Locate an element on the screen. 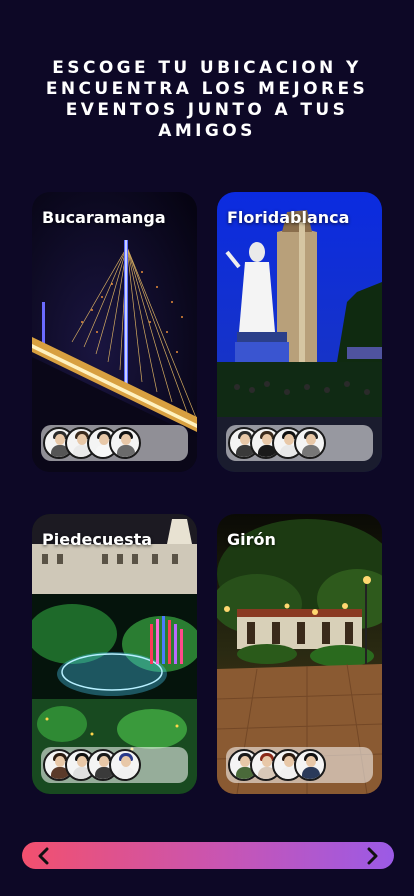  next-button is located at coordinates (372, 856).